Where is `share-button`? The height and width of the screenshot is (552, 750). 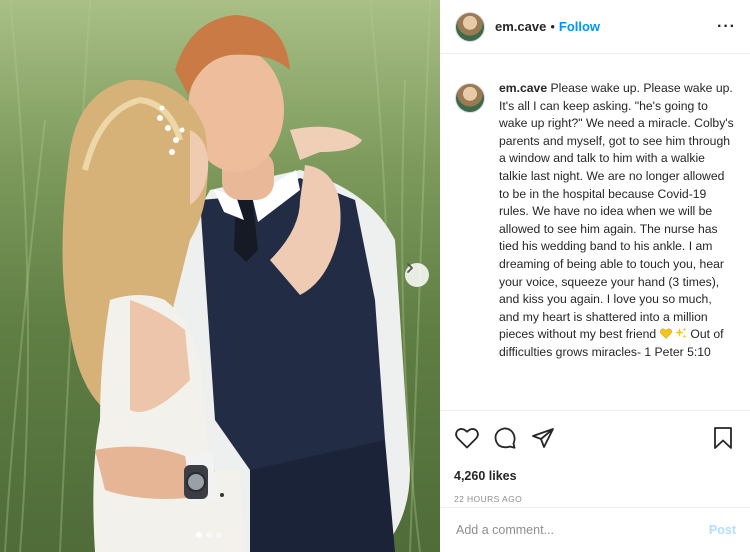
share-button is located at coordinates (543, 438).